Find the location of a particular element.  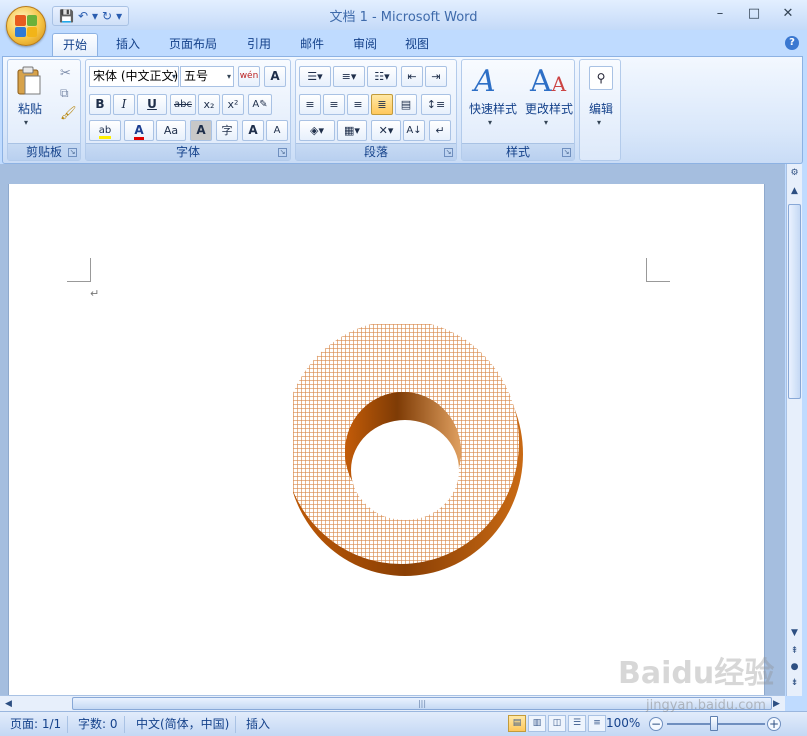

quick-styles-dropdown-icon: ▾ is located at coordinates (490, 122).